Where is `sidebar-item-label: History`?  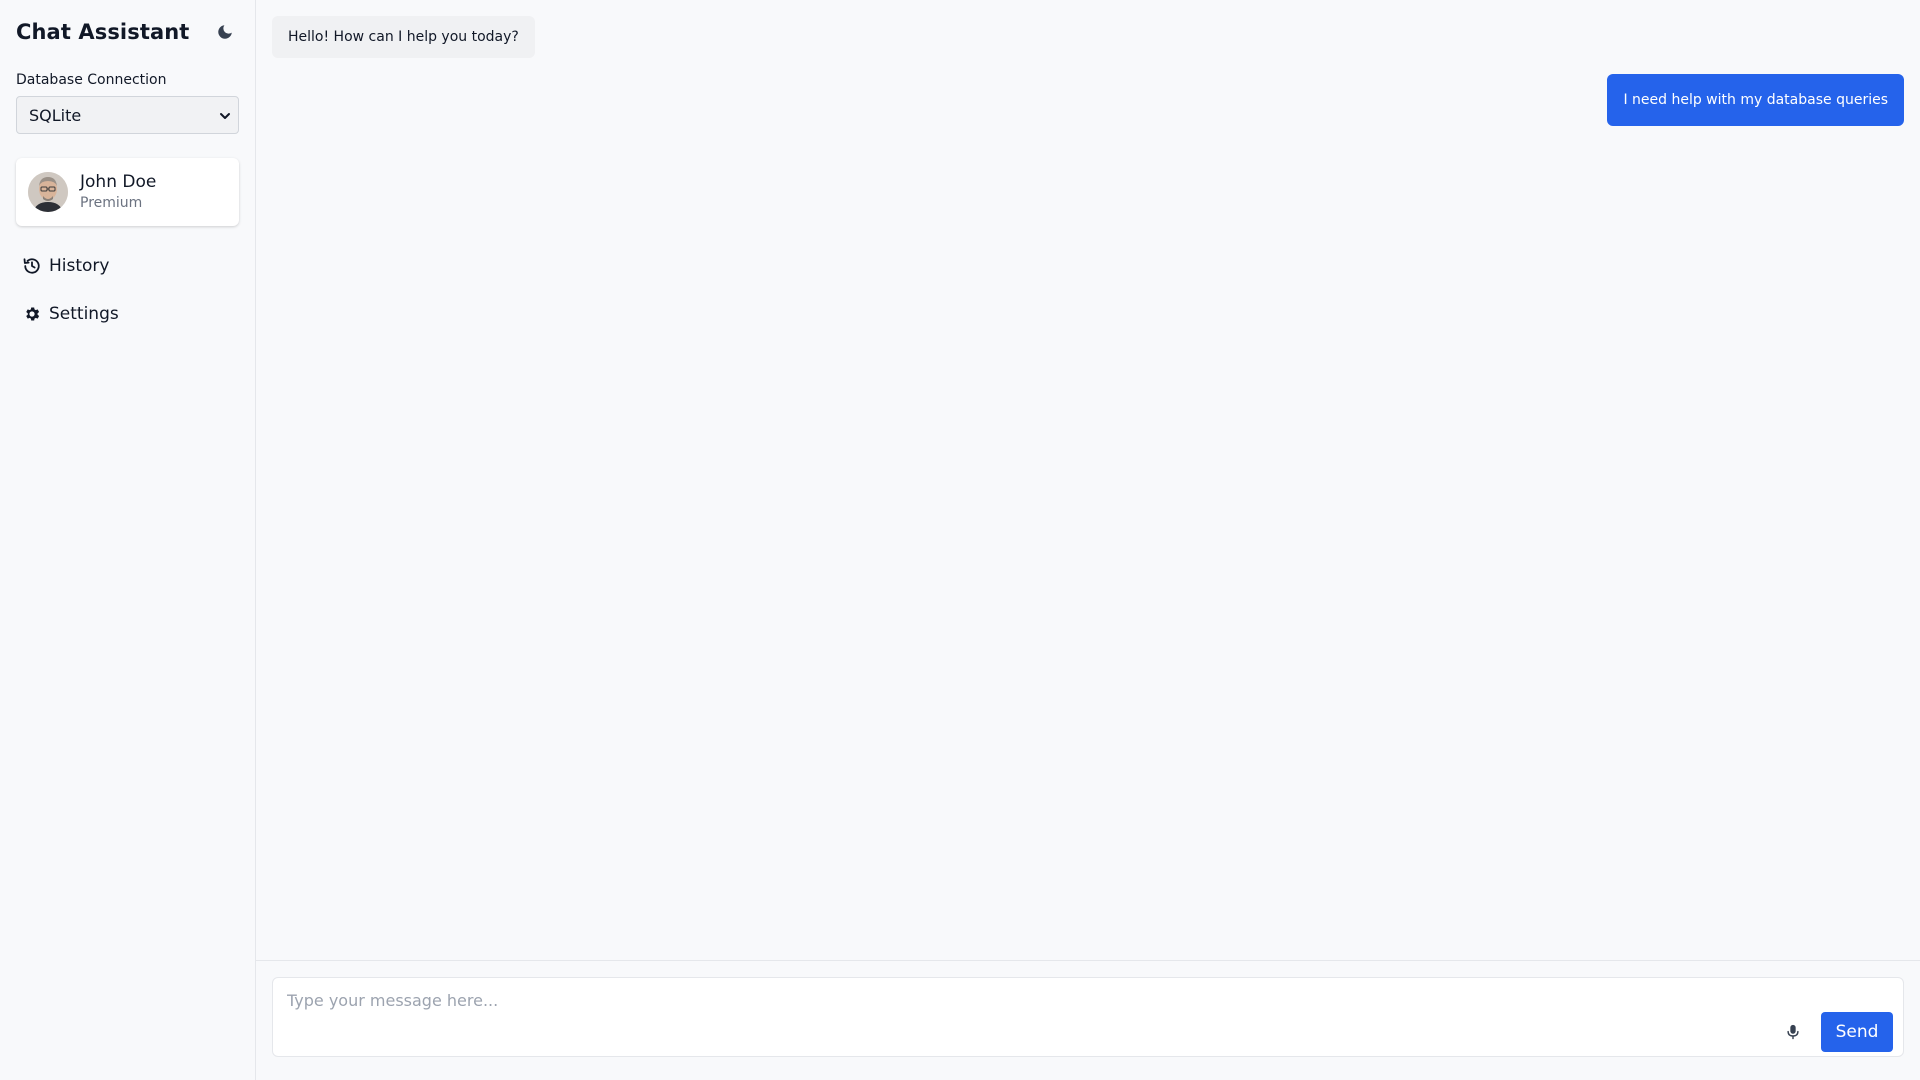
sidebar-item-label: History is located at coordinates (79, 266).